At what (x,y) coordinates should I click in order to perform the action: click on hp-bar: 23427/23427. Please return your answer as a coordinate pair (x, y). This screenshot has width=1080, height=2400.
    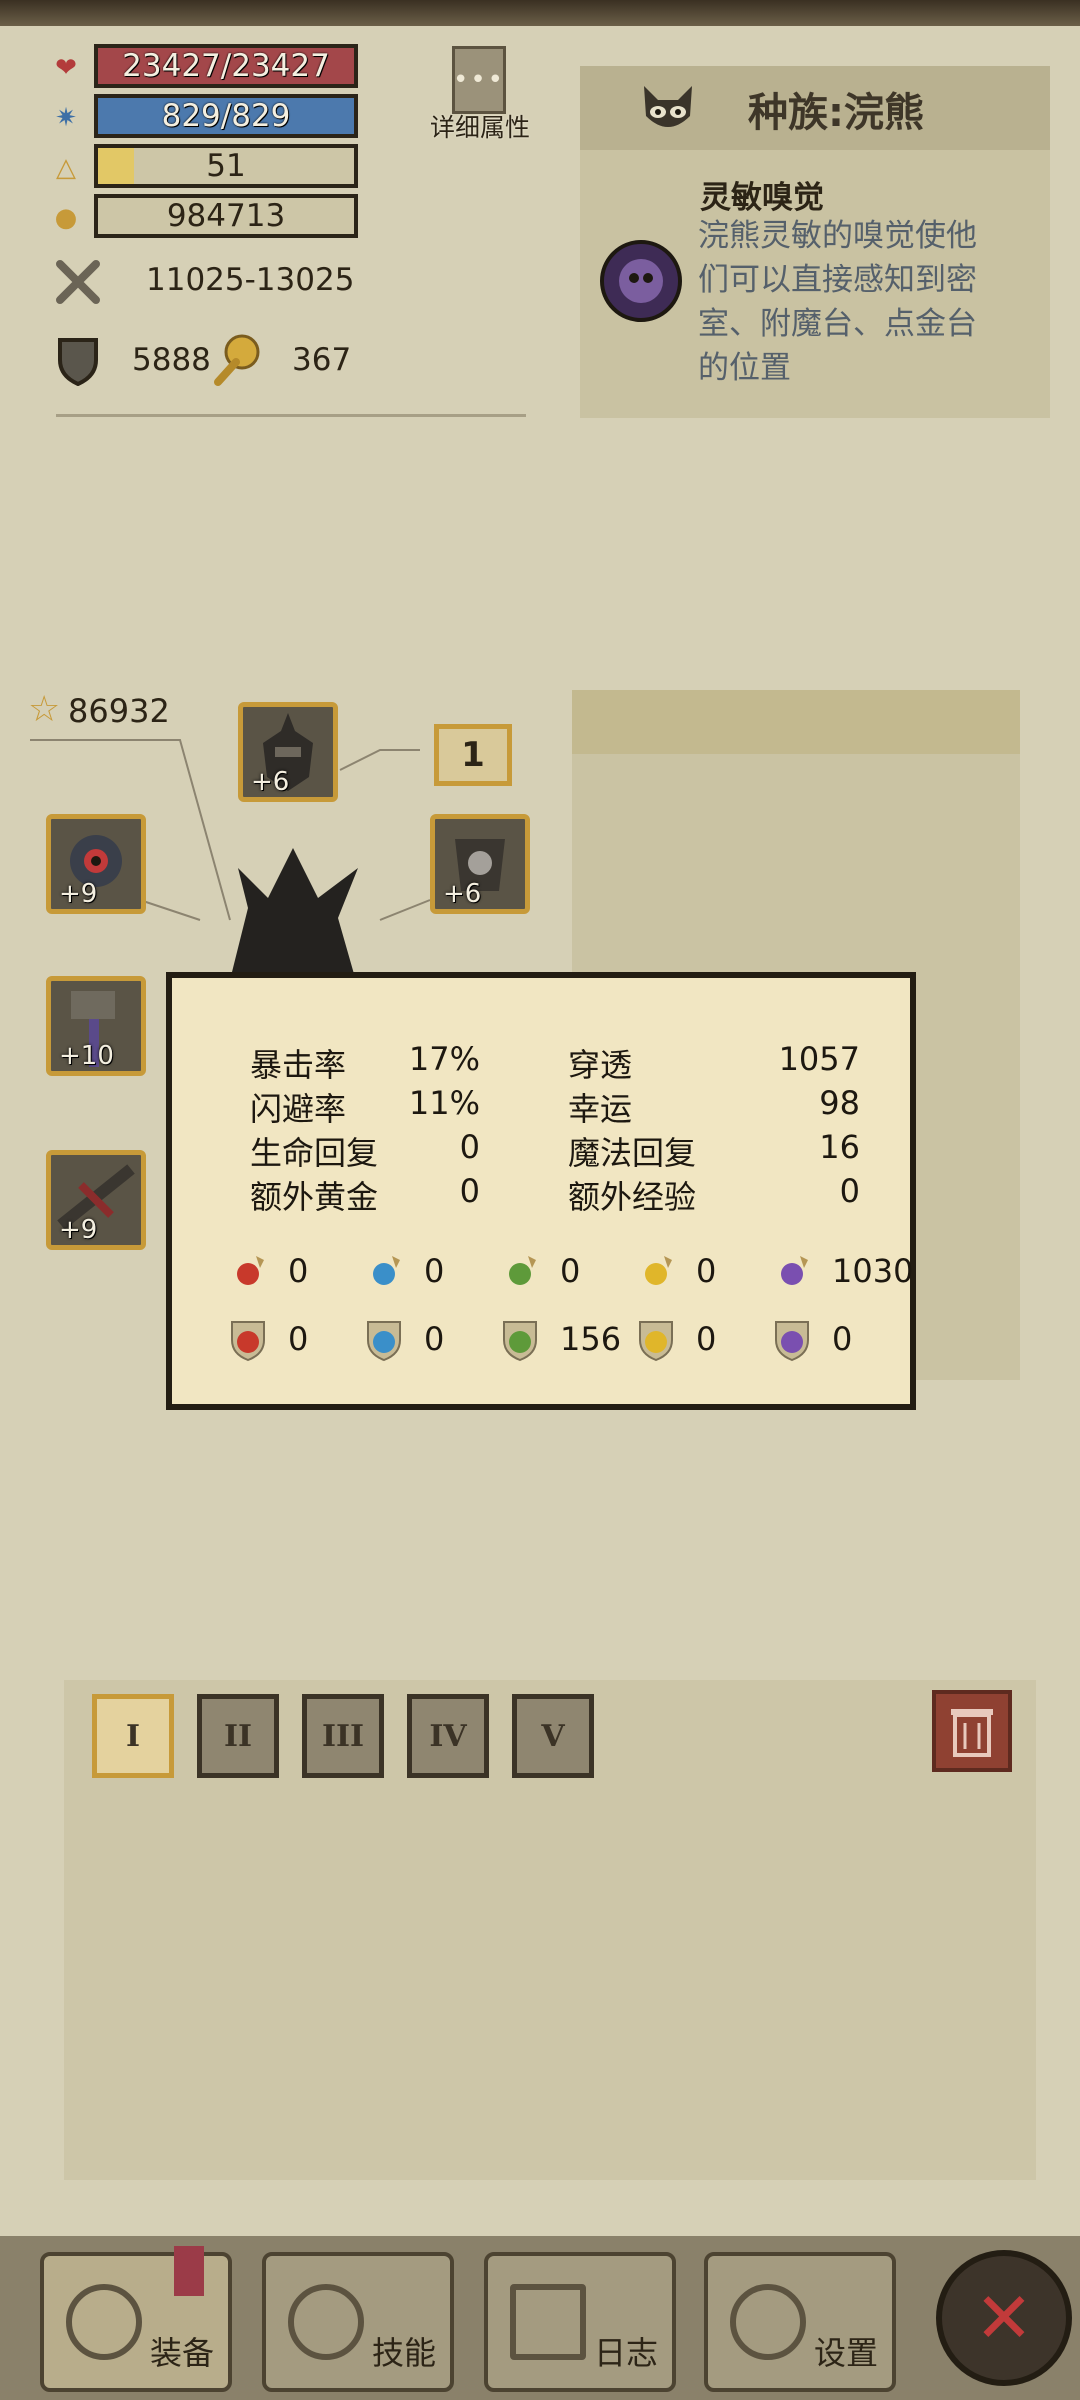
    Looking at the image, I should click on (226, 66).